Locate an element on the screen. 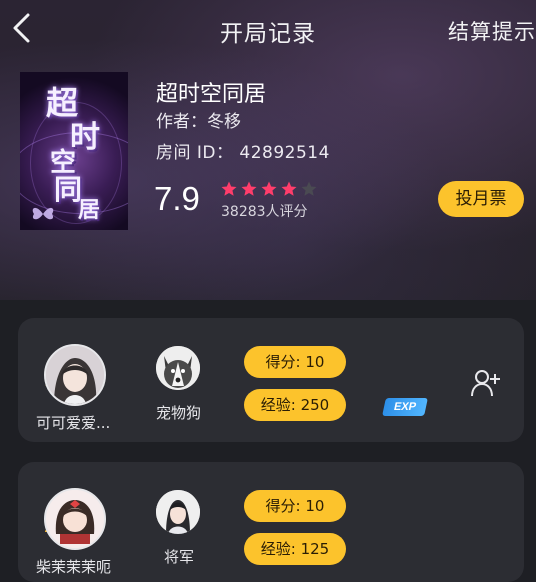 The height and width of the screenshot is (582, 536). rating-stars is located at coordinates (269, 189).